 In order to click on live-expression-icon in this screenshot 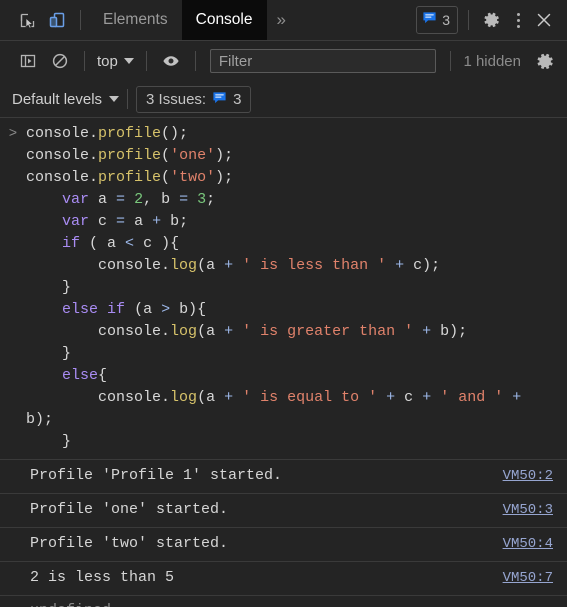, I will do `click(171, 61)`.